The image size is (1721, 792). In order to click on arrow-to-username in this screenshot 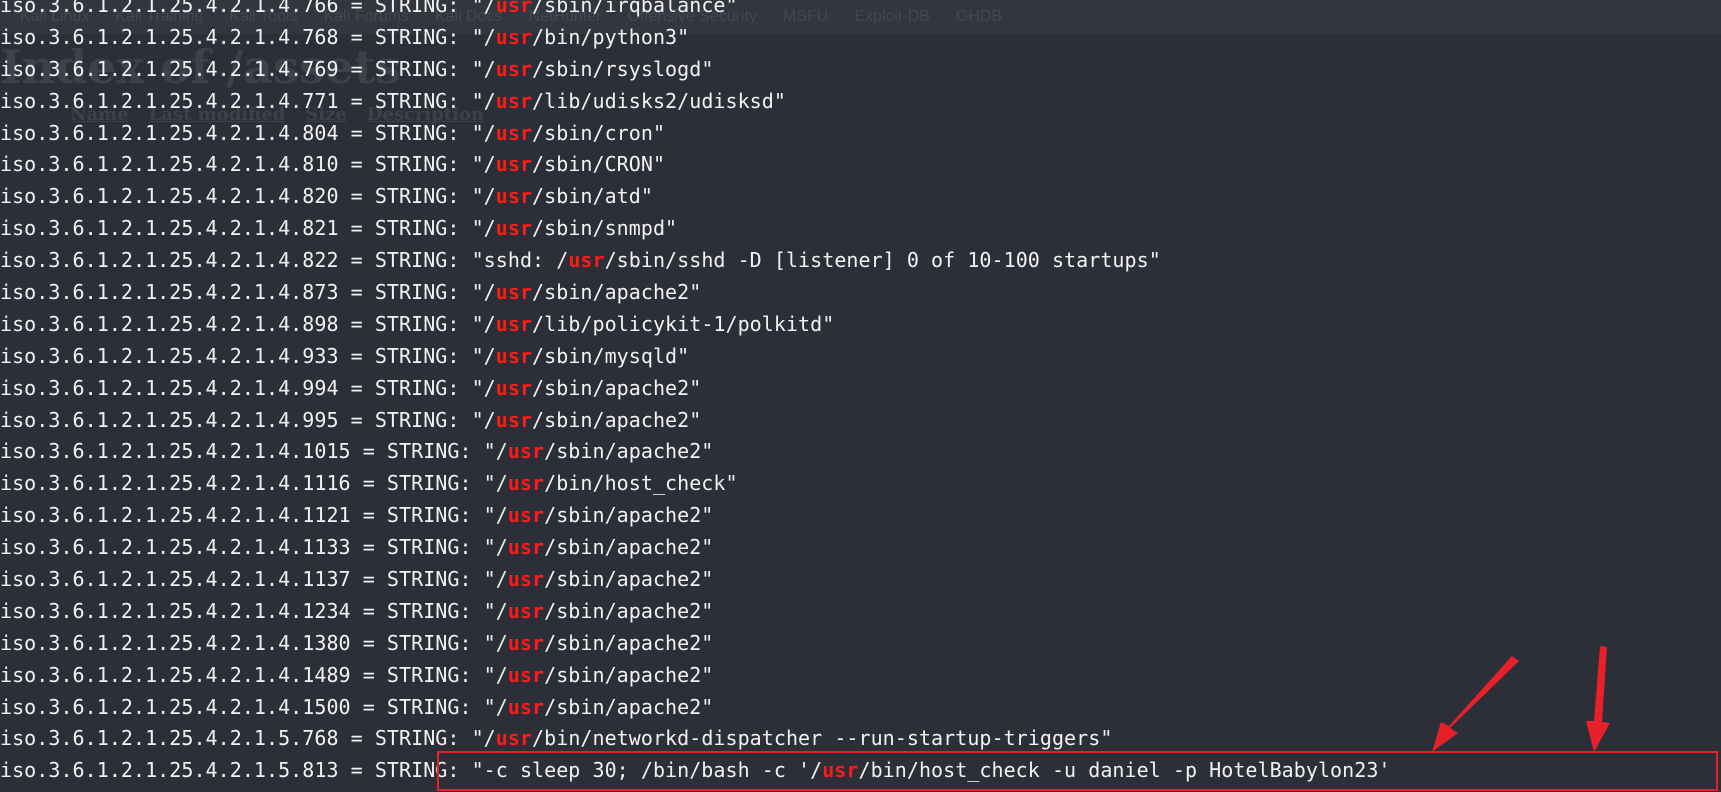, I will do `click(1475, 704)`.